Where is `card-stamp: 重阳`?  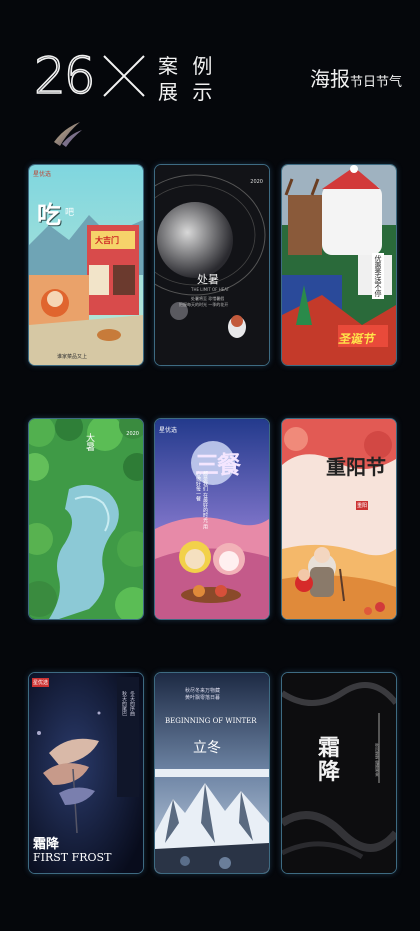 card-stamp: 重阳 is located at coordinates (362, 505).